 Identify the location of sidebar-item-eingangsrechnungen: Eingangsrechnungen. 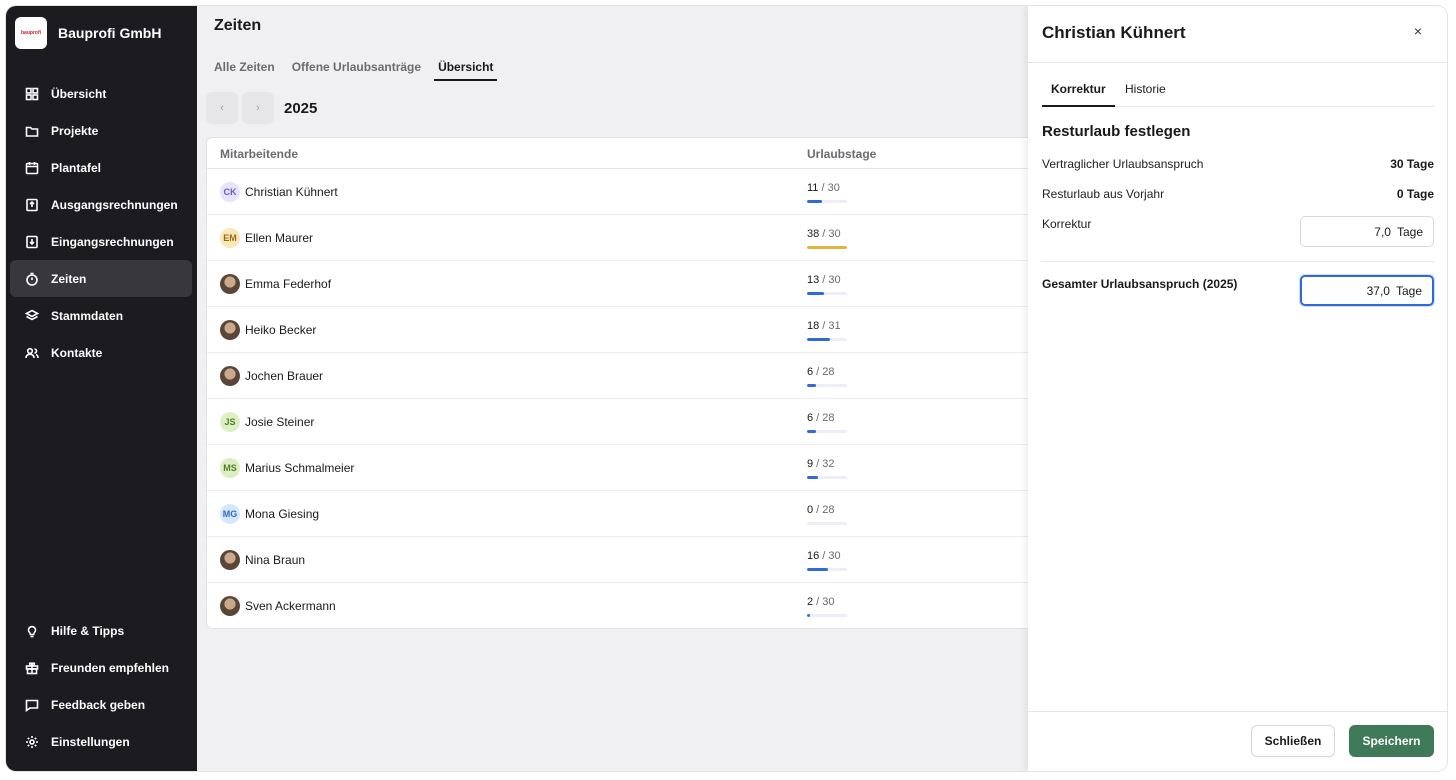
(101, 241).